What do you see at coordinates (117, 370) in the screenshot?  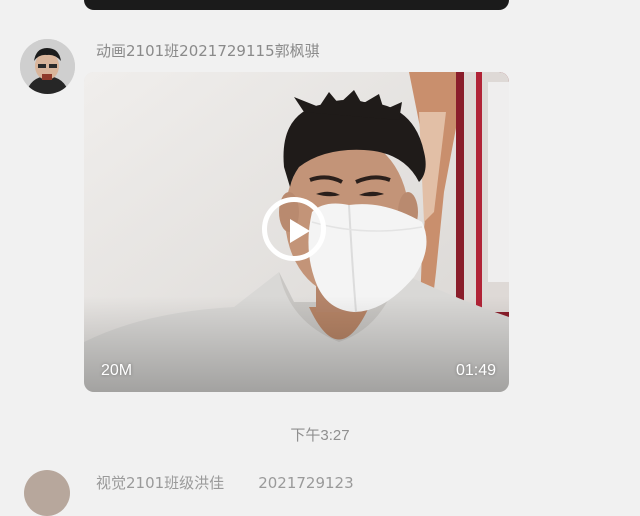 I see `video-size-label: 20M` at bounding box center [117, 370].